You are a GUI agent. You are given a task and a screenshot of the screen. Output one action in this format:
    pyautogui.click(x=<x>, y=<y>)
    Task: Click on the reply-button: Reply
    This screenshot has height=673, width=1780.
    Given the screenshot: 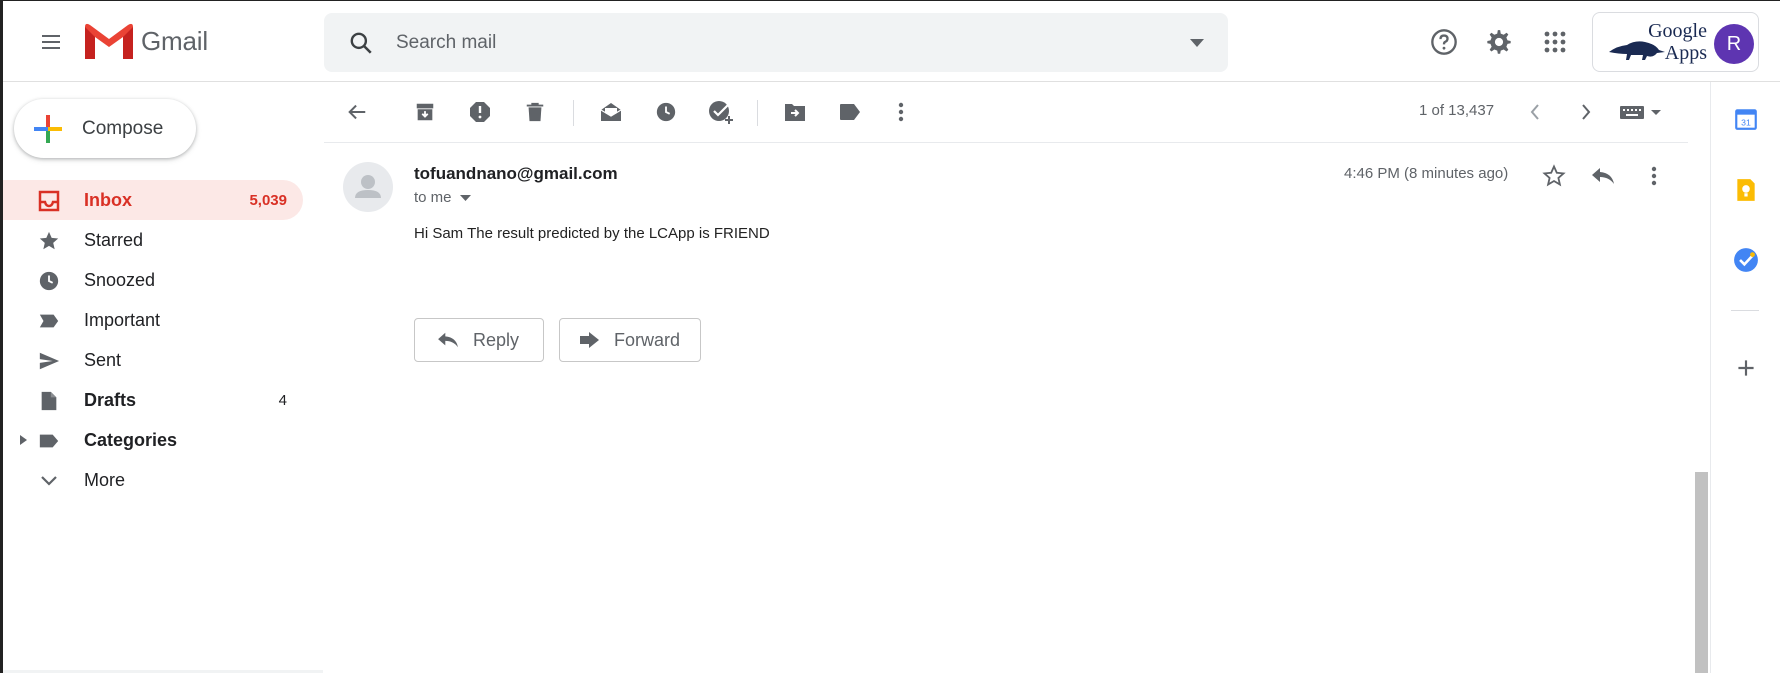 What is the action you would take?
    pyautogui.click(x=479, y=340)
    